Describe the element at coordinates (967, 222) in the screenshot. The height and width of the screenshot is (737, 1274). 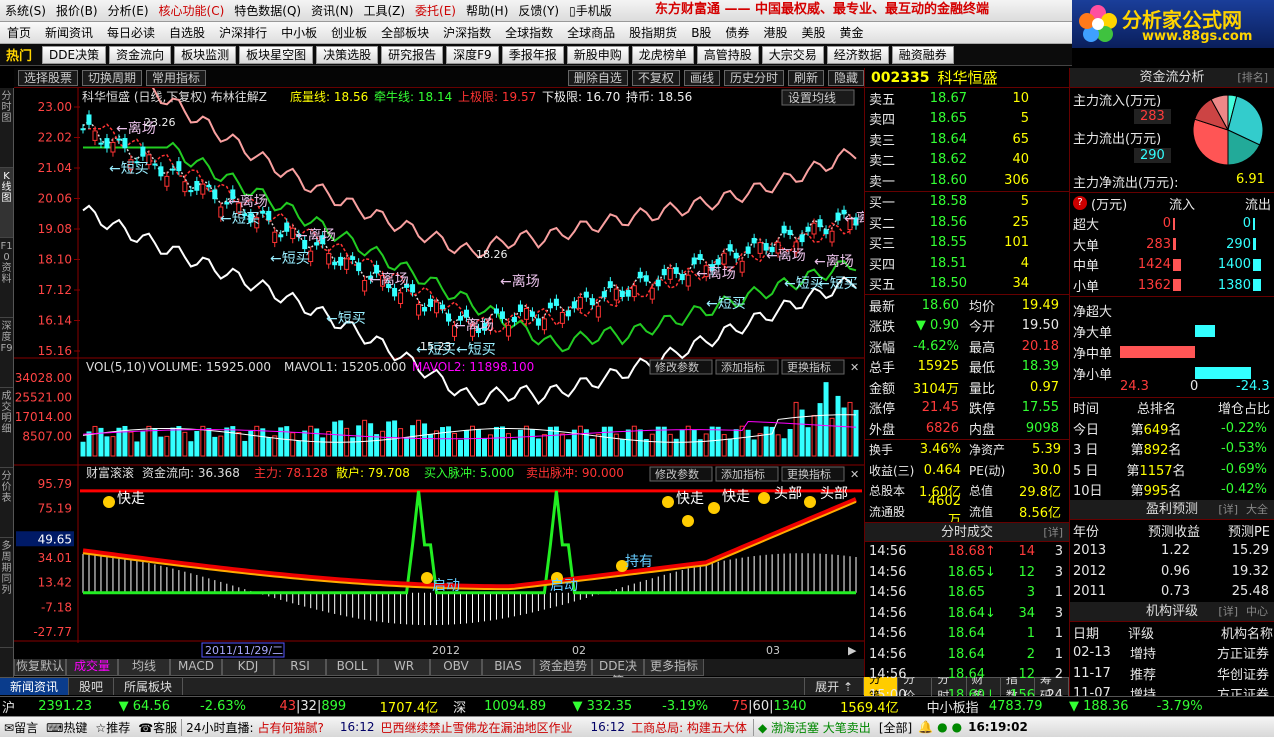
I see `bid-row-1: 买二 18.56 25` at that location.